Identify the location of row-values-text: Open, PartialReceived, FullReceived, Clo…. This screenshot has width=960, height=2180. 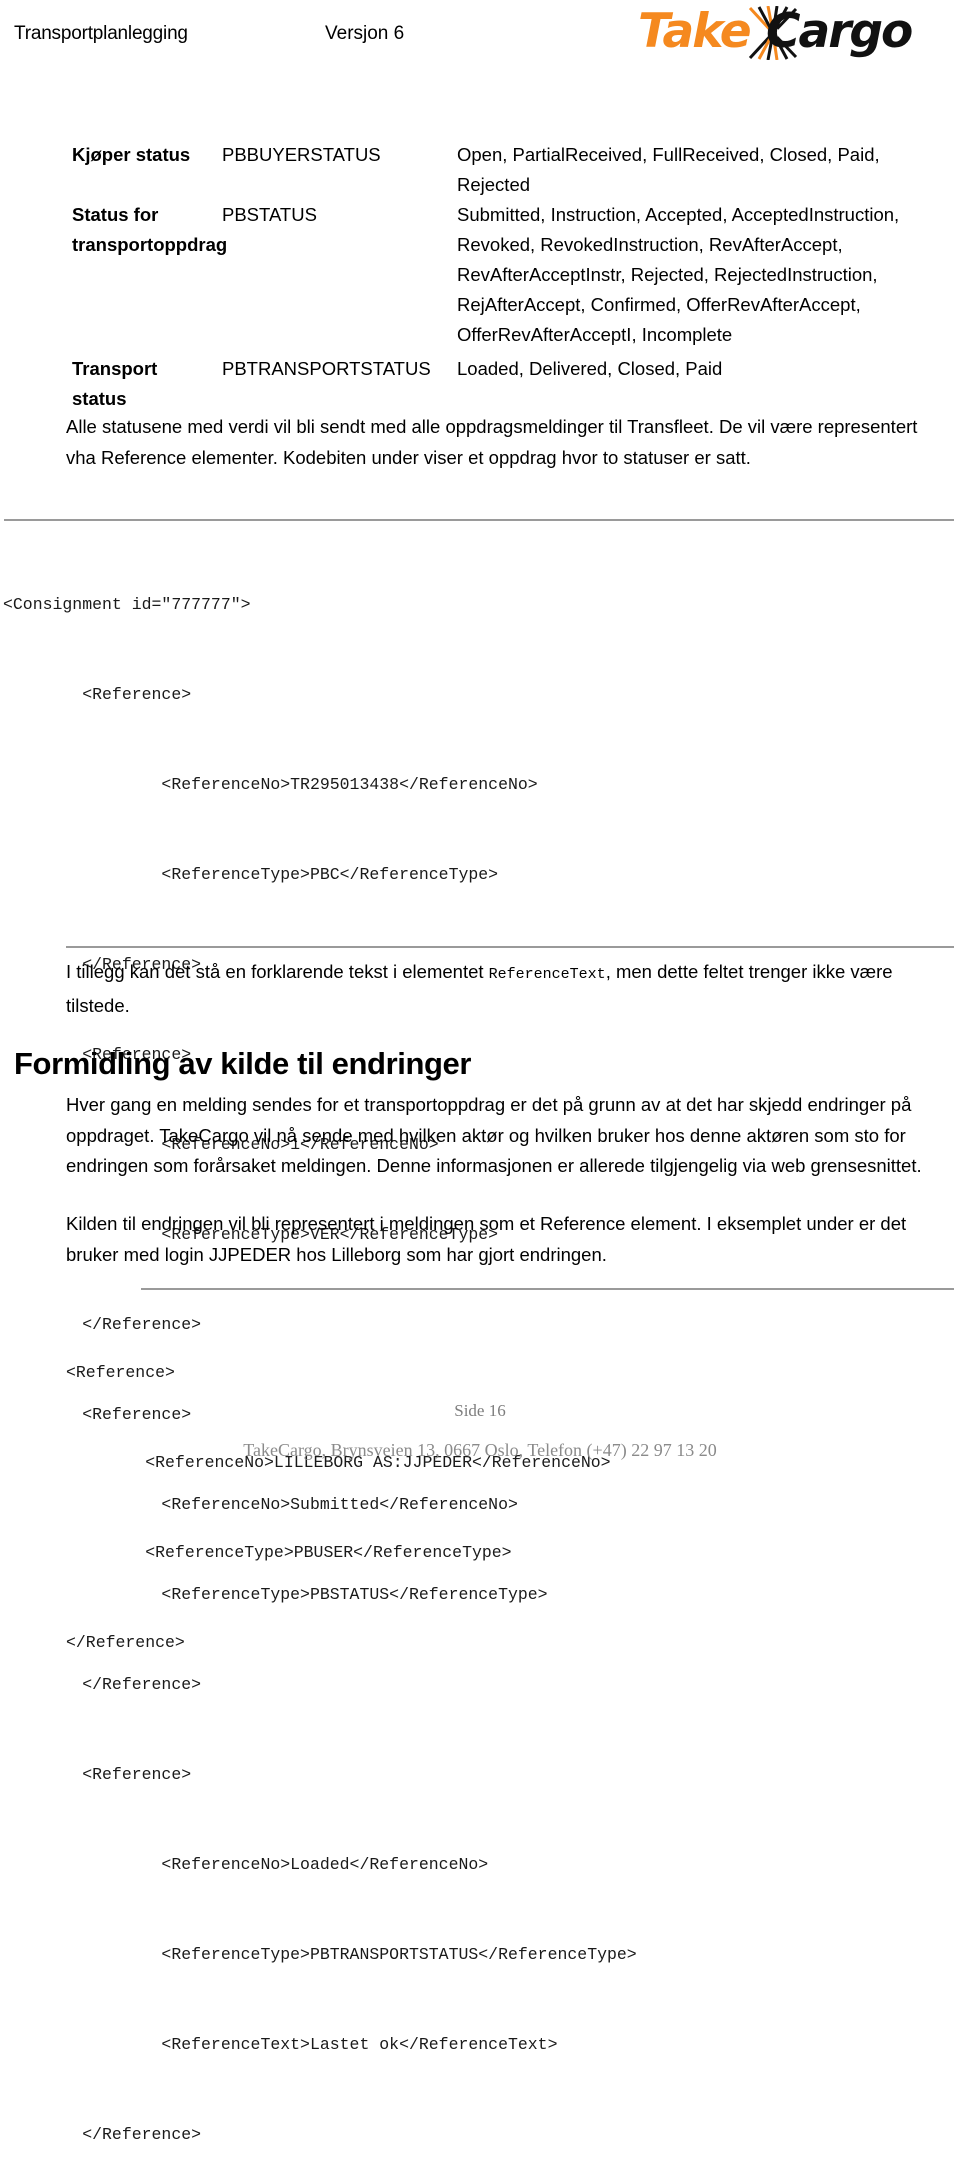
(668, 169).